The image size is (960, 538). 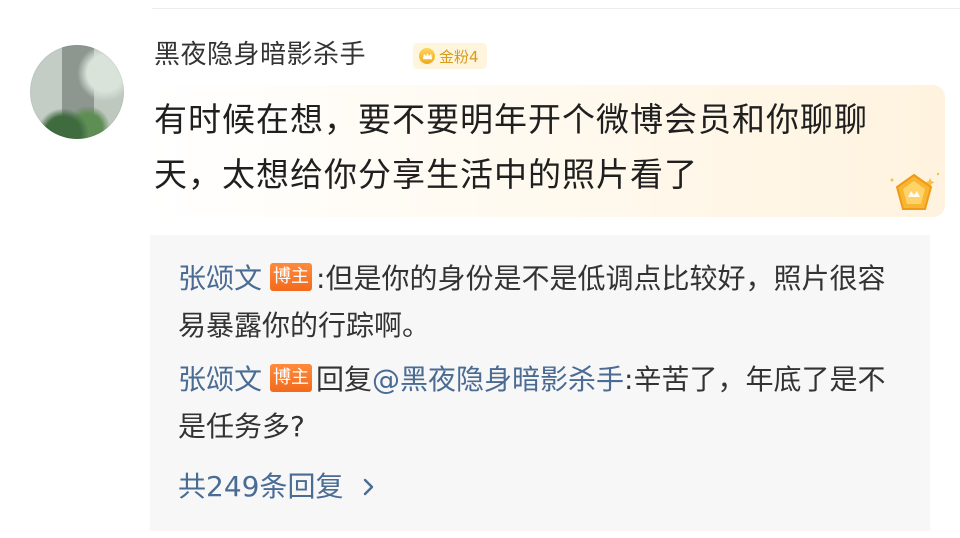 What do you see at coordinates (915, 191) in the screenshot?
I see `vip-crown-icon` at bounding box center [915, 191].